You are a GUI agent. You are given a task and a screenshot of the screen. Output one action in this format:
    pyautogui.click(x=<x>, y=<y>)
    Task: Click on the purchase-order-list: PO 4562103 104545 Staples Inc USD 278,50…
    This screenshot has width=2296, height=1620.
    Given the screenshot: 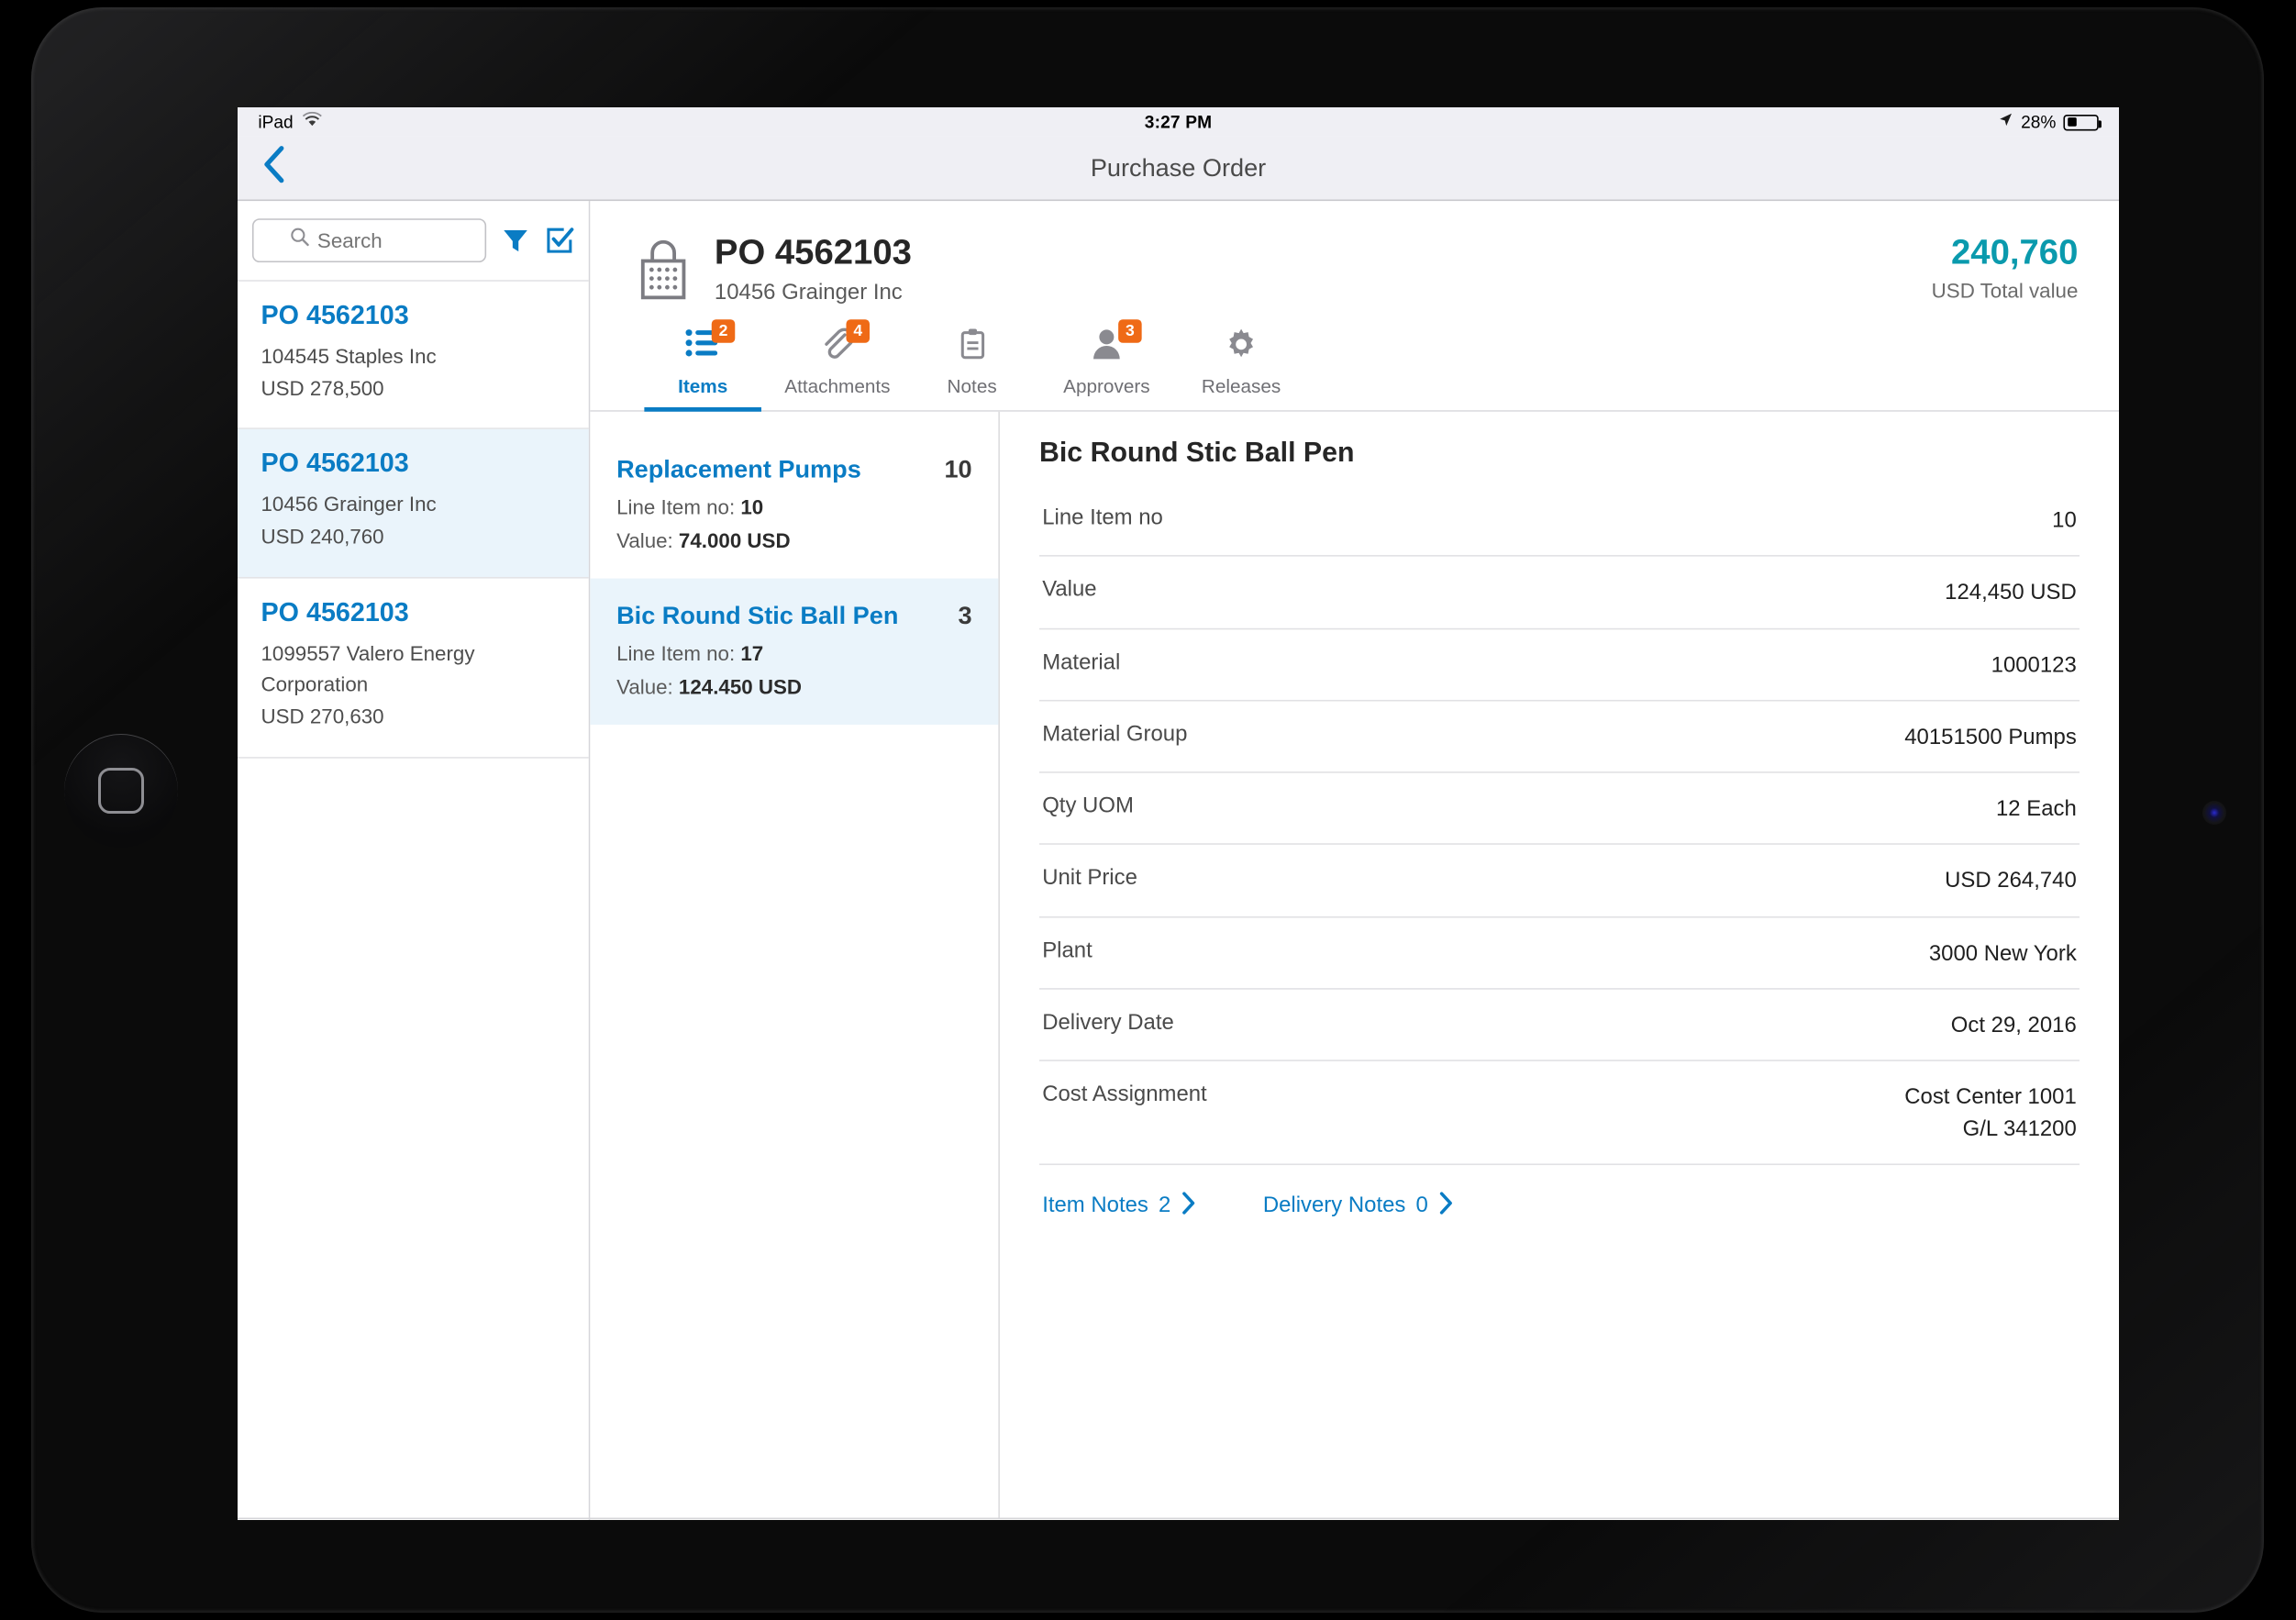 What is the action you would take?
    pyautogui.click(x=413, y=520)
    